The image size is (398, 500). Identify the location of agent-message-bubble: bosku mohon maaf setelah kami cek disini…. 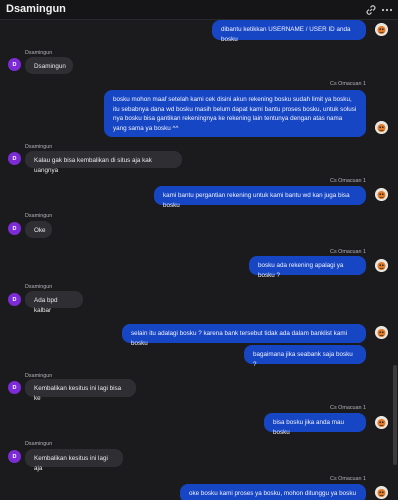
(235, 113).